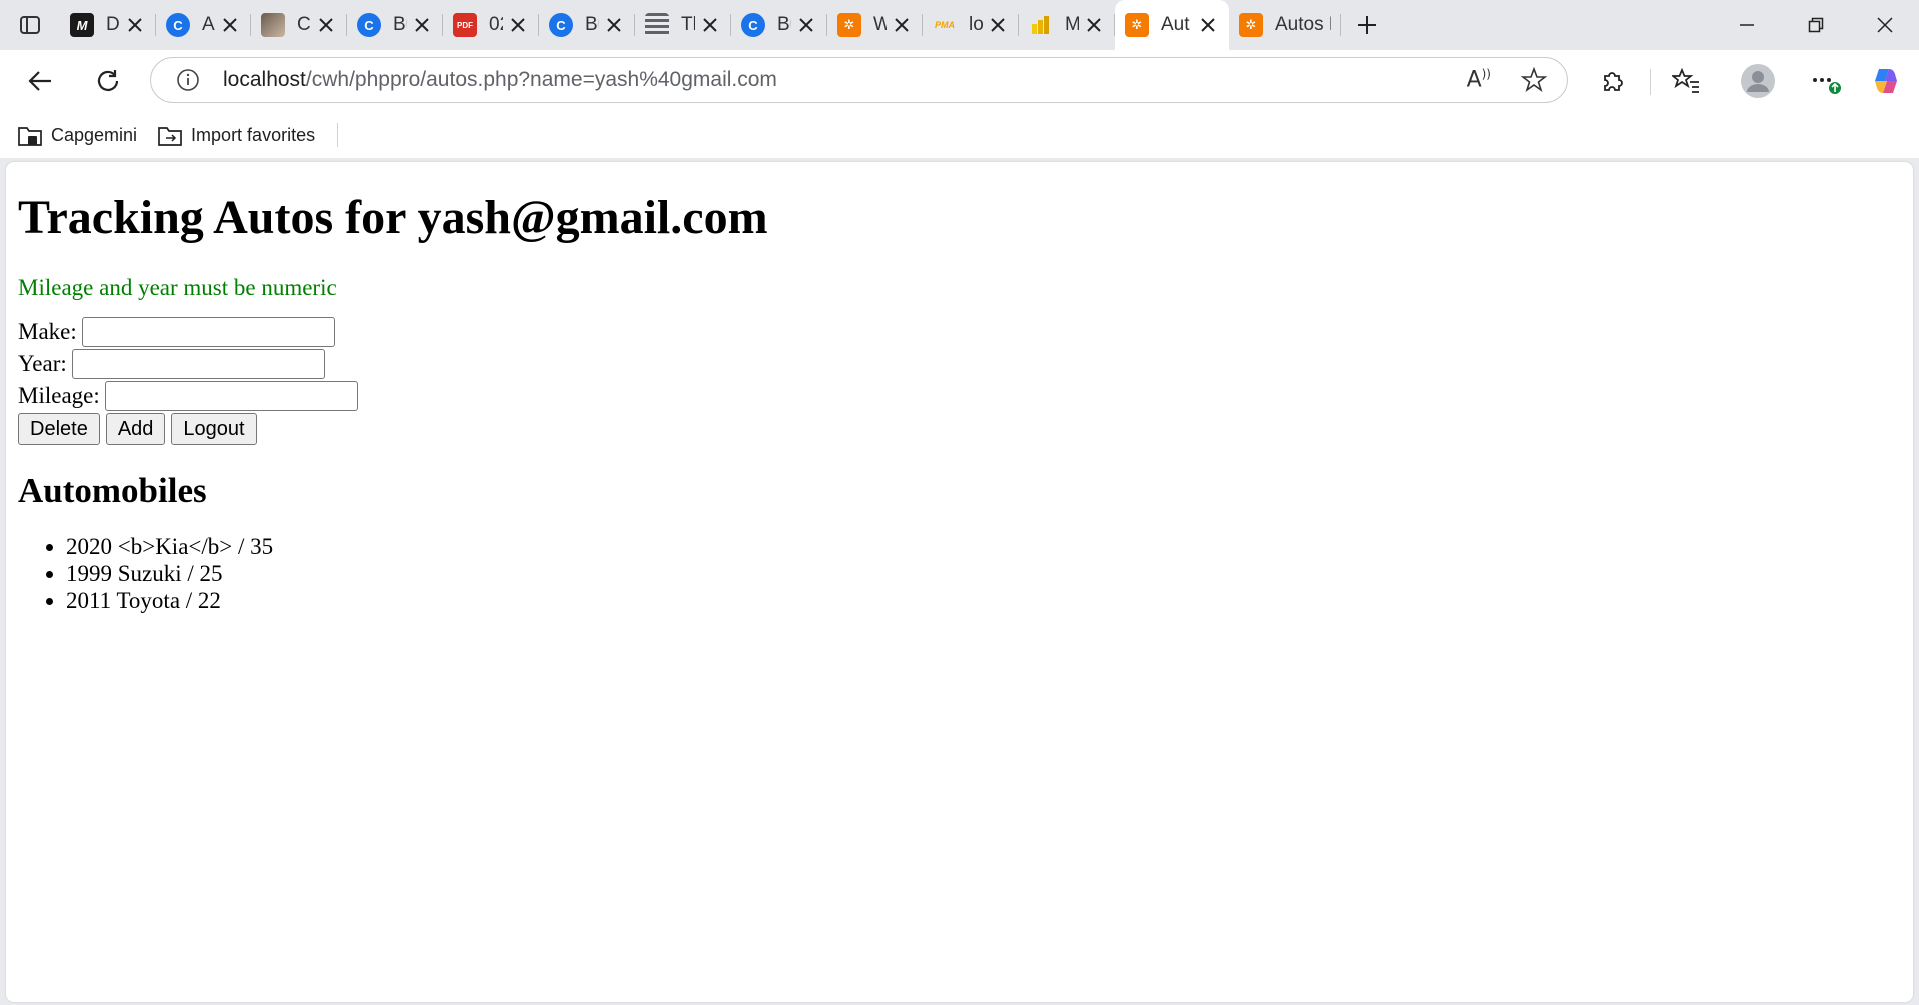 The height and width of the screenshot is (1005, 1919). I want to click on logout-button: Logout, so click(214, 429).